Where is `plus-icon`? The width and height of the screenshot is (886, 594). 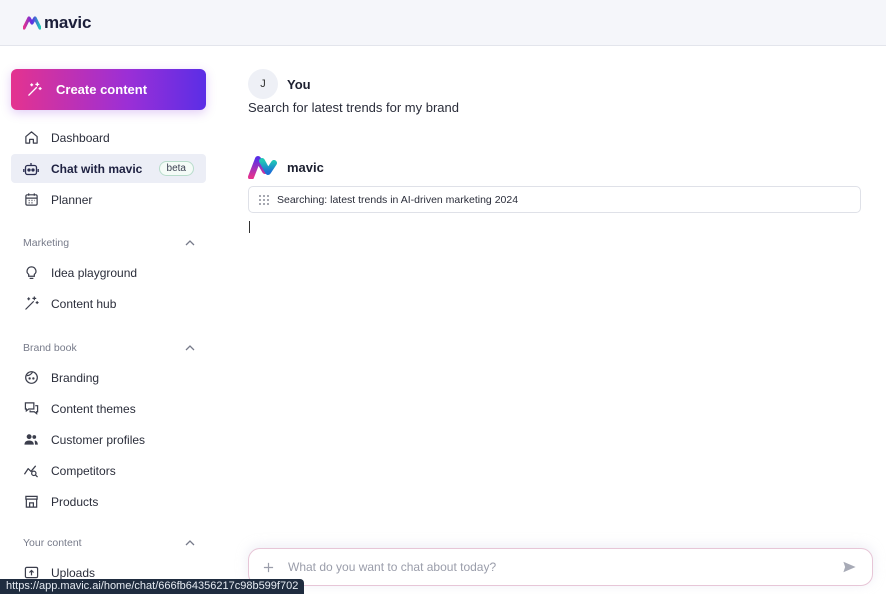
plus-icon is located at coordinates (268, 567).